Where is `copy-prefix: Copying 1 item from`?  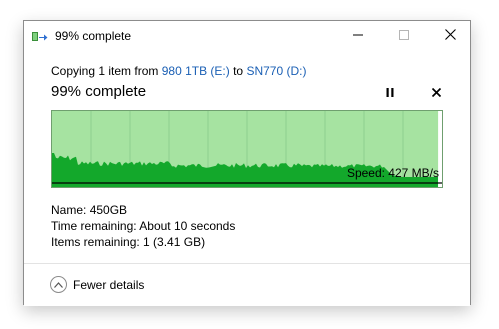 copy-prefix: Copying 1 item from is located at coordinates (106, 71).